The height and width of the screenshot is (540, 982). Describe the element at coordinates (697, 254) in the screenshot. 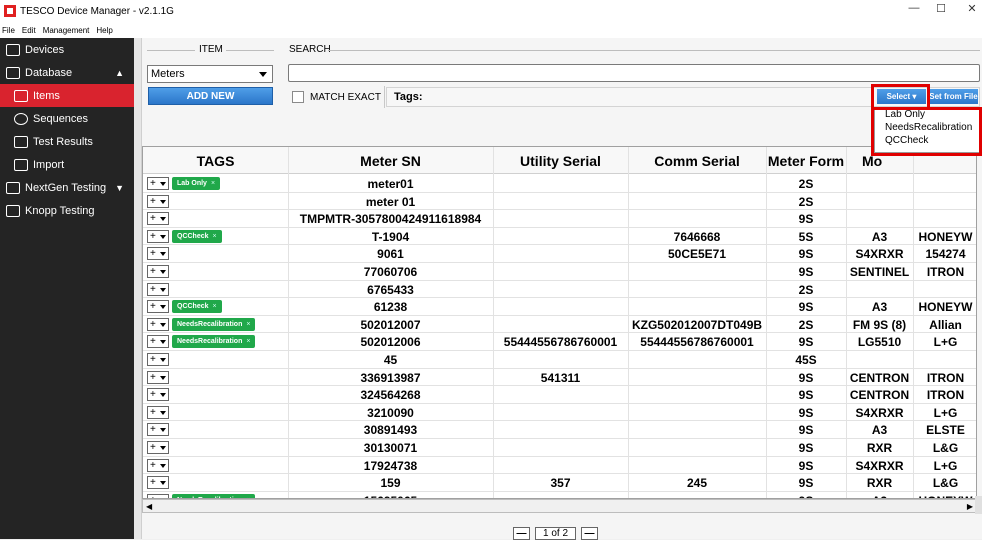

I see `comm-serial-cell: 50CE5E71` at that location.